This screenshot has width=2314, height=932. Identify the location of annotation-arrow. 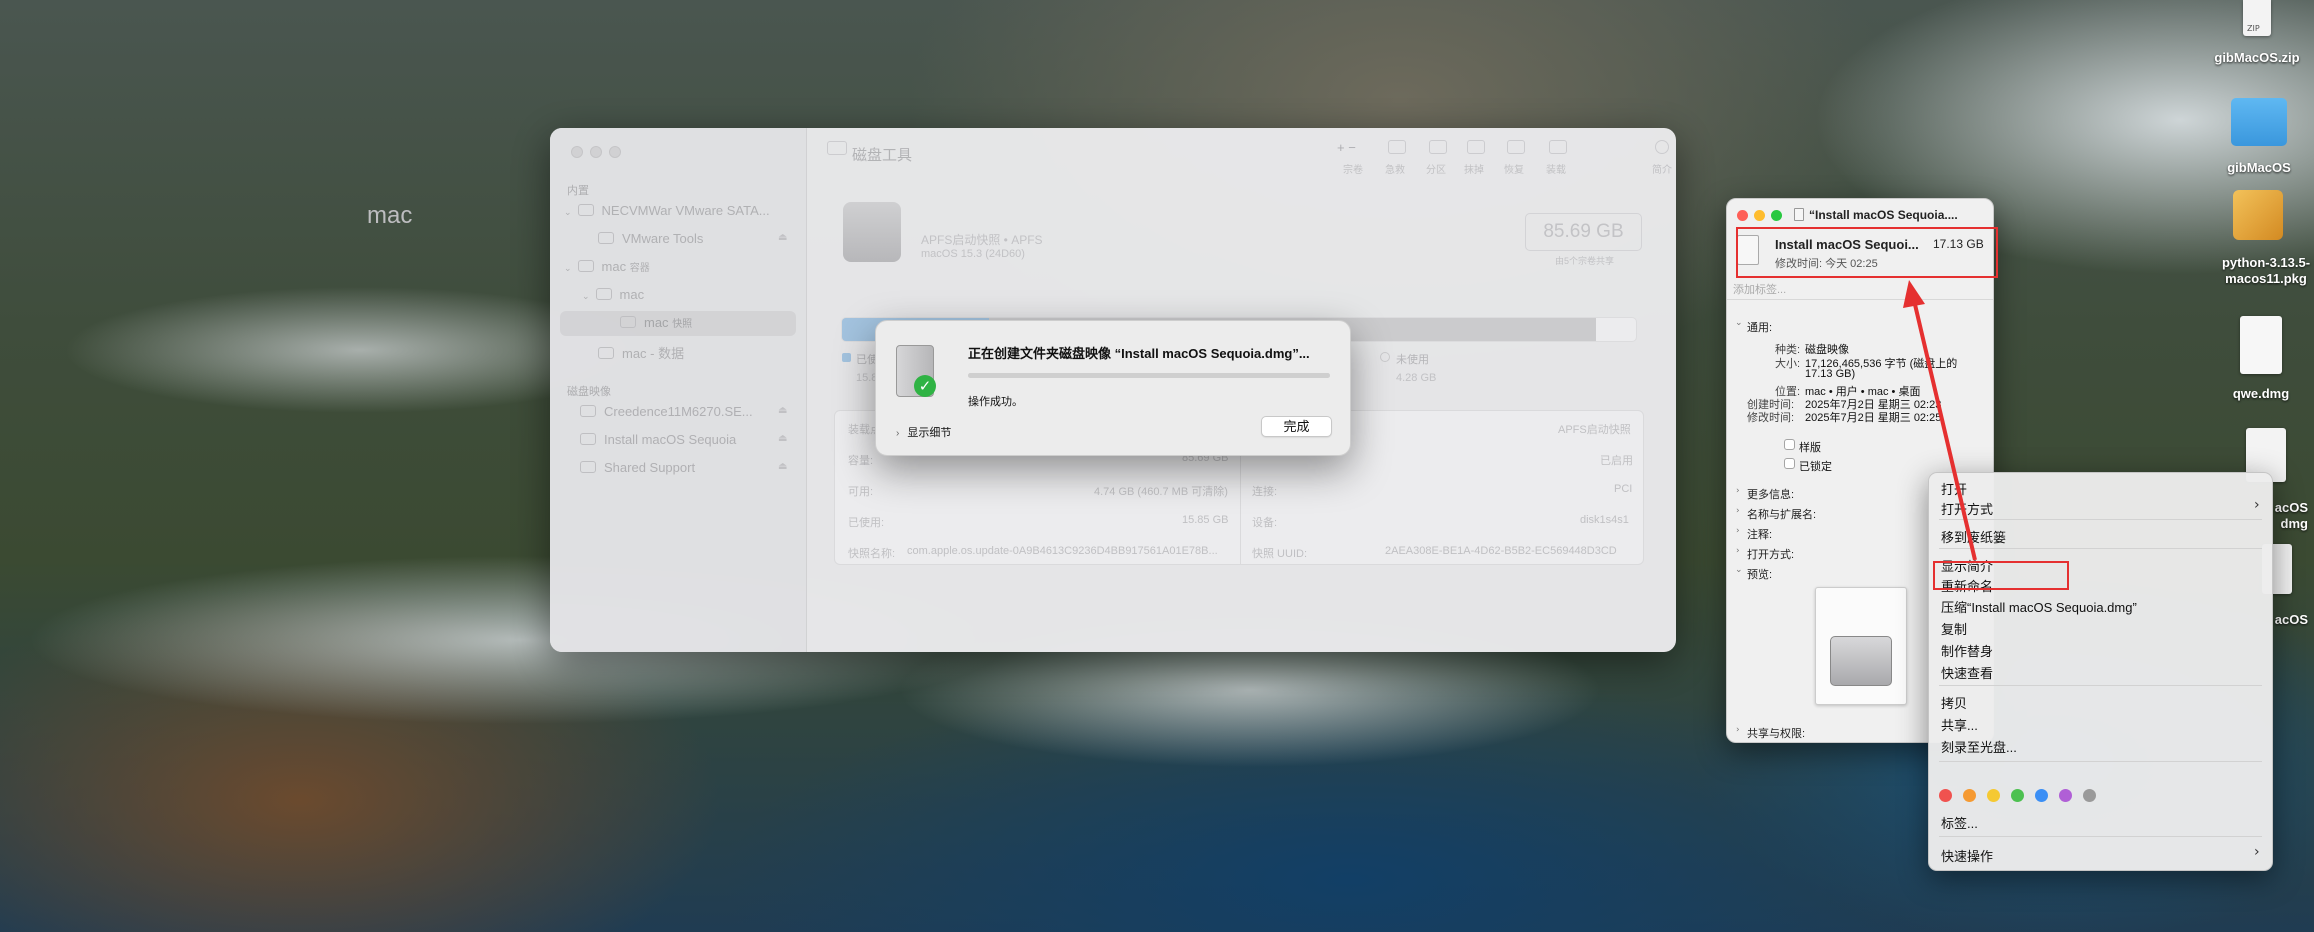
(1940, 420).